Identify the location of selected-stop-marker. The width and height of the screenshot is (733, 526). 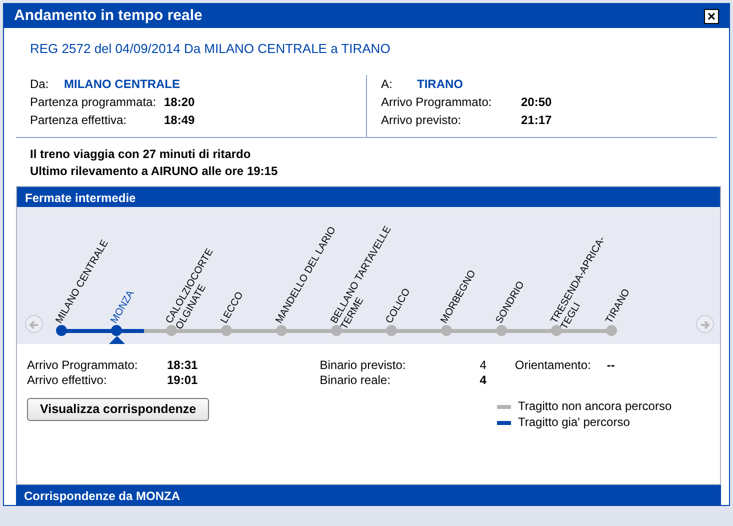
(117, 340).